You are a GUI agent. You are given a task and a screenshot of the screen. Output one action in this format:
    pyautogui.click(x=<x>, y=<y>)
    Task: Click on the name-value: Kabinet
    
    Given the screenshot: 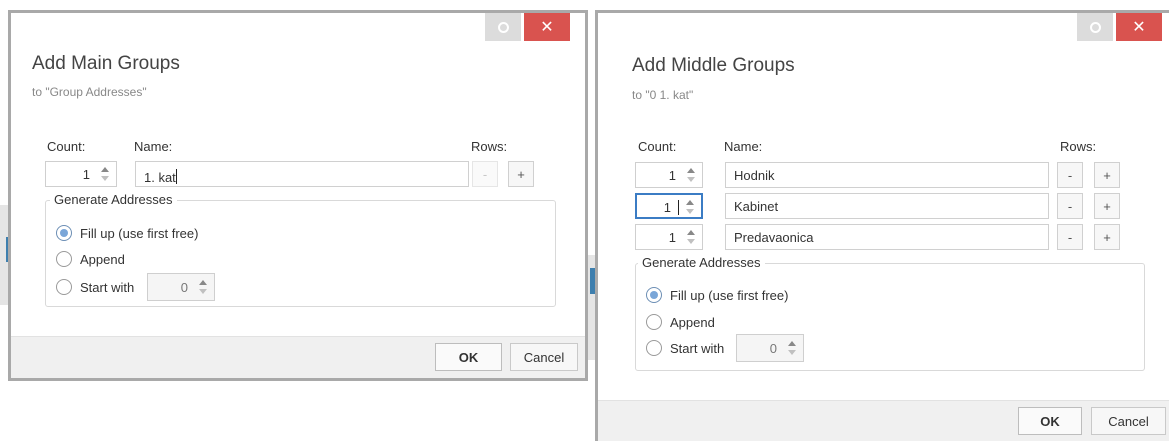 What is the action you would take?
    pyautogui.click(x=756, y=206)
    